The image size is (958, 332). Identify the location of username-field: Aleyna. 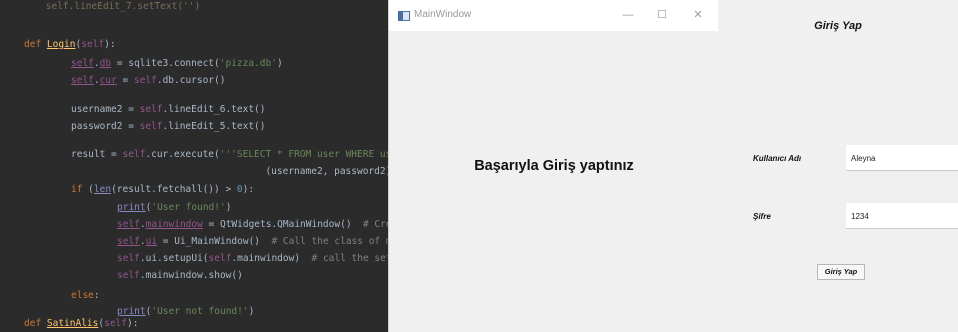
(902, 158).